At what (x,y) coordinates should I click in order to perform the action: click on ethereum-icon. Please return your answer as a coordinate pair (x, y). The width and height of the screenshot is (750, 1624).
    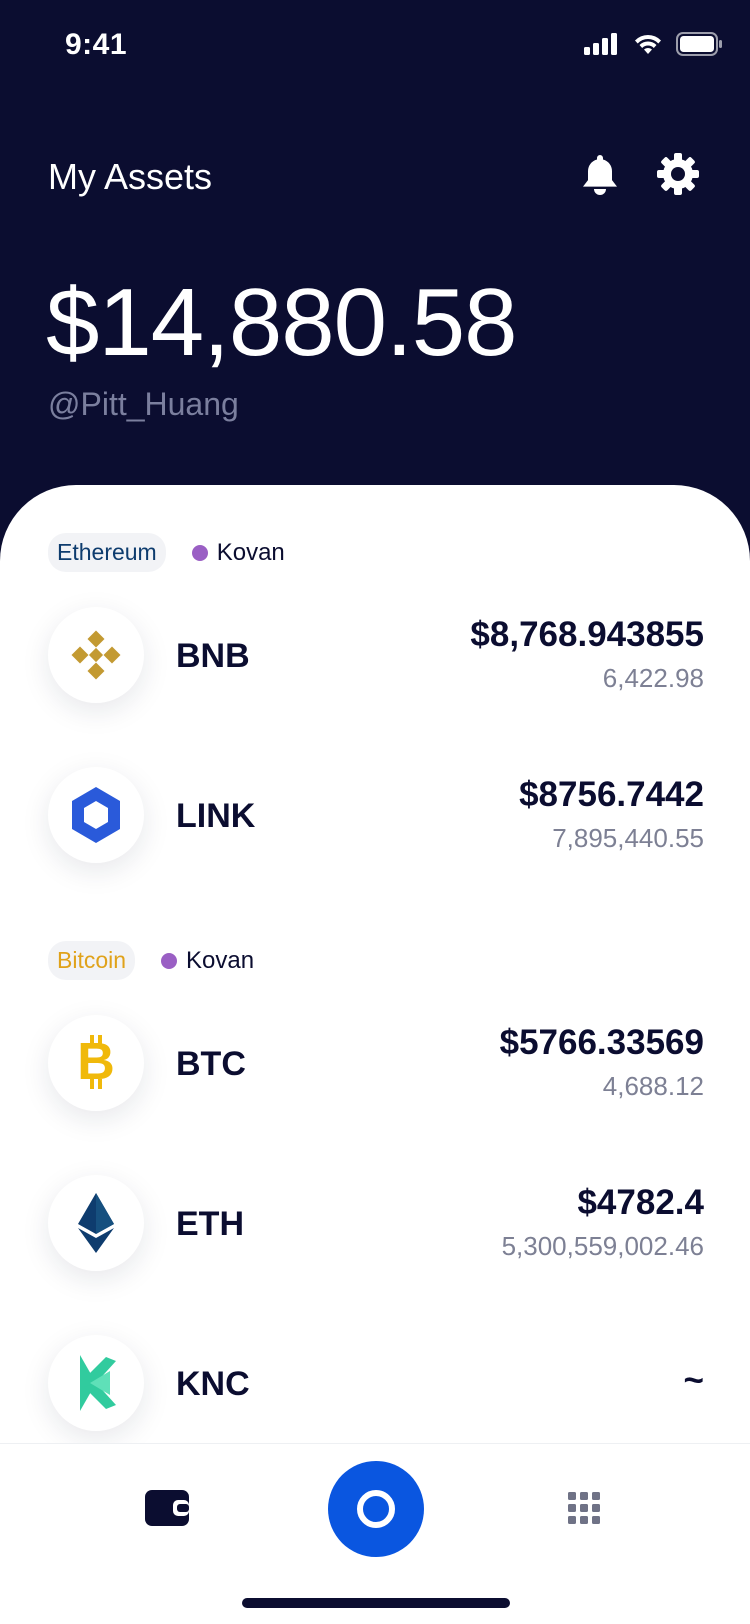
    Looking at the image, I should click on (96, 1223).